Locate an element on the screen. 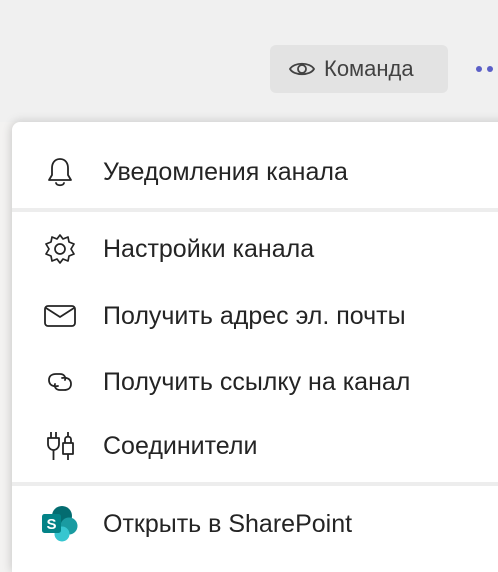 The image size is (498, 572). gear-icon is located at coordinates (60, 249).